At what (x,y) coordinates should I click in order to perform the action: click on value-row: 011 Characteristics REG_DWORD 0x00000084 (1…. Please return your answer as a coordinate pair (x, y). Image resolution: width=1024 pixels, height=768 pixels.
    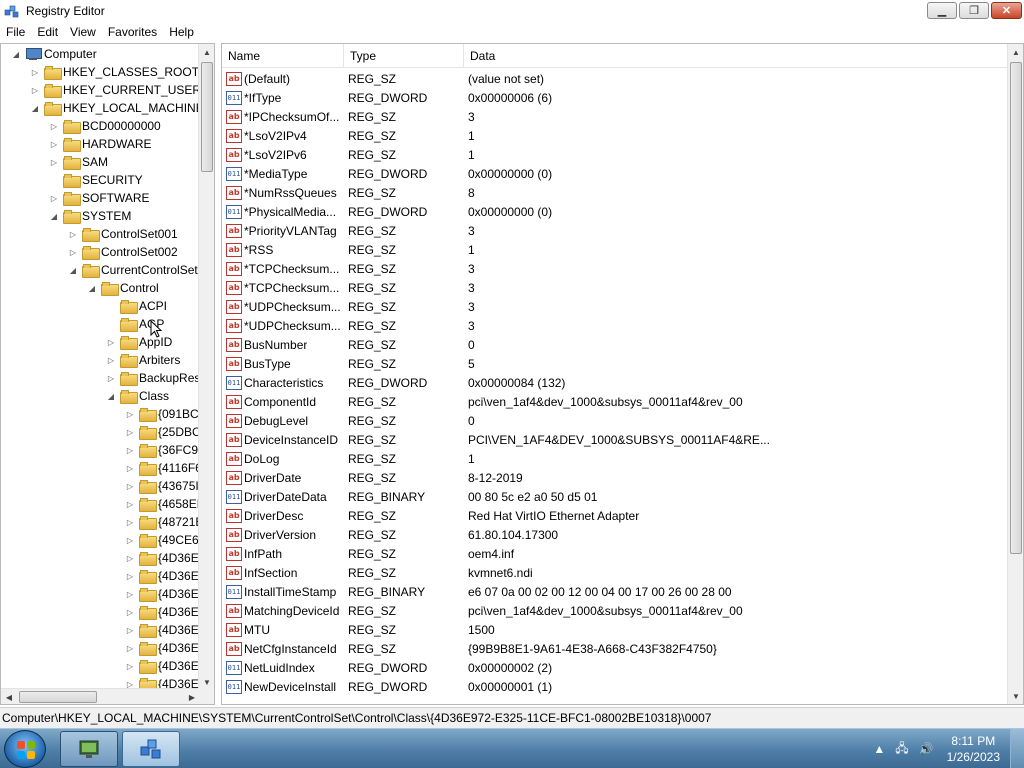
    Looking at the image, I should click on (614, 382).